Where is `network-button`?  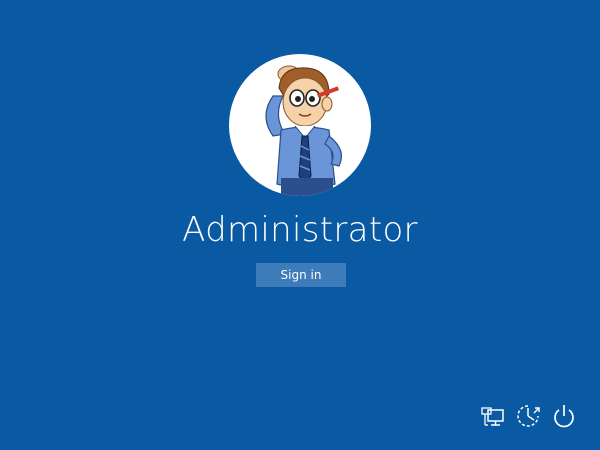 network-button is located at coordinates (493, 416).